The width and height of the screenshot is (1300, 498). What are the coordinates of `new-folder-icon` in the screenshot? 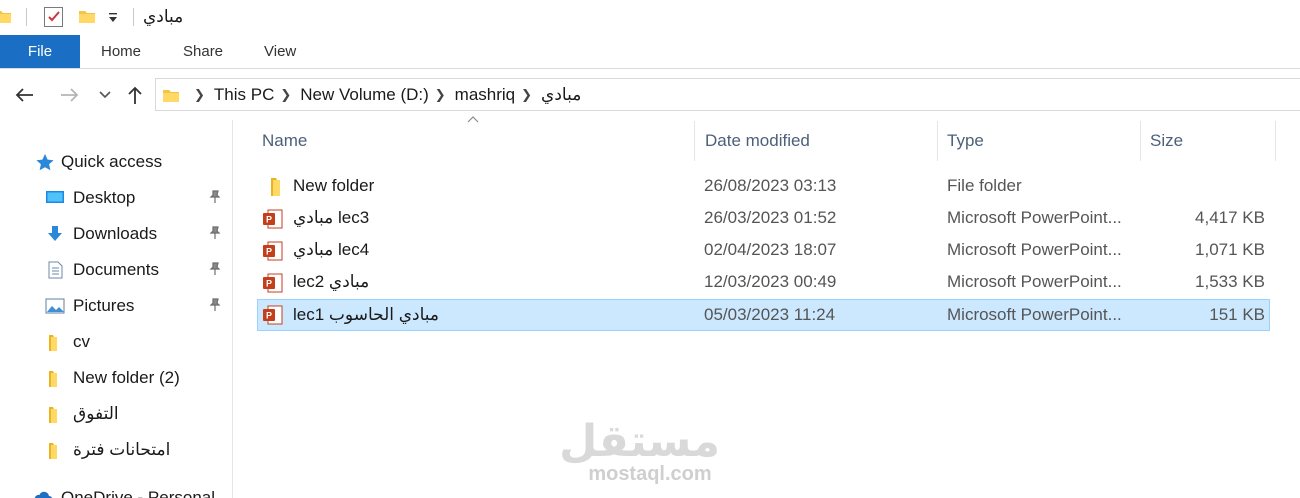 It's located at (87, 16).